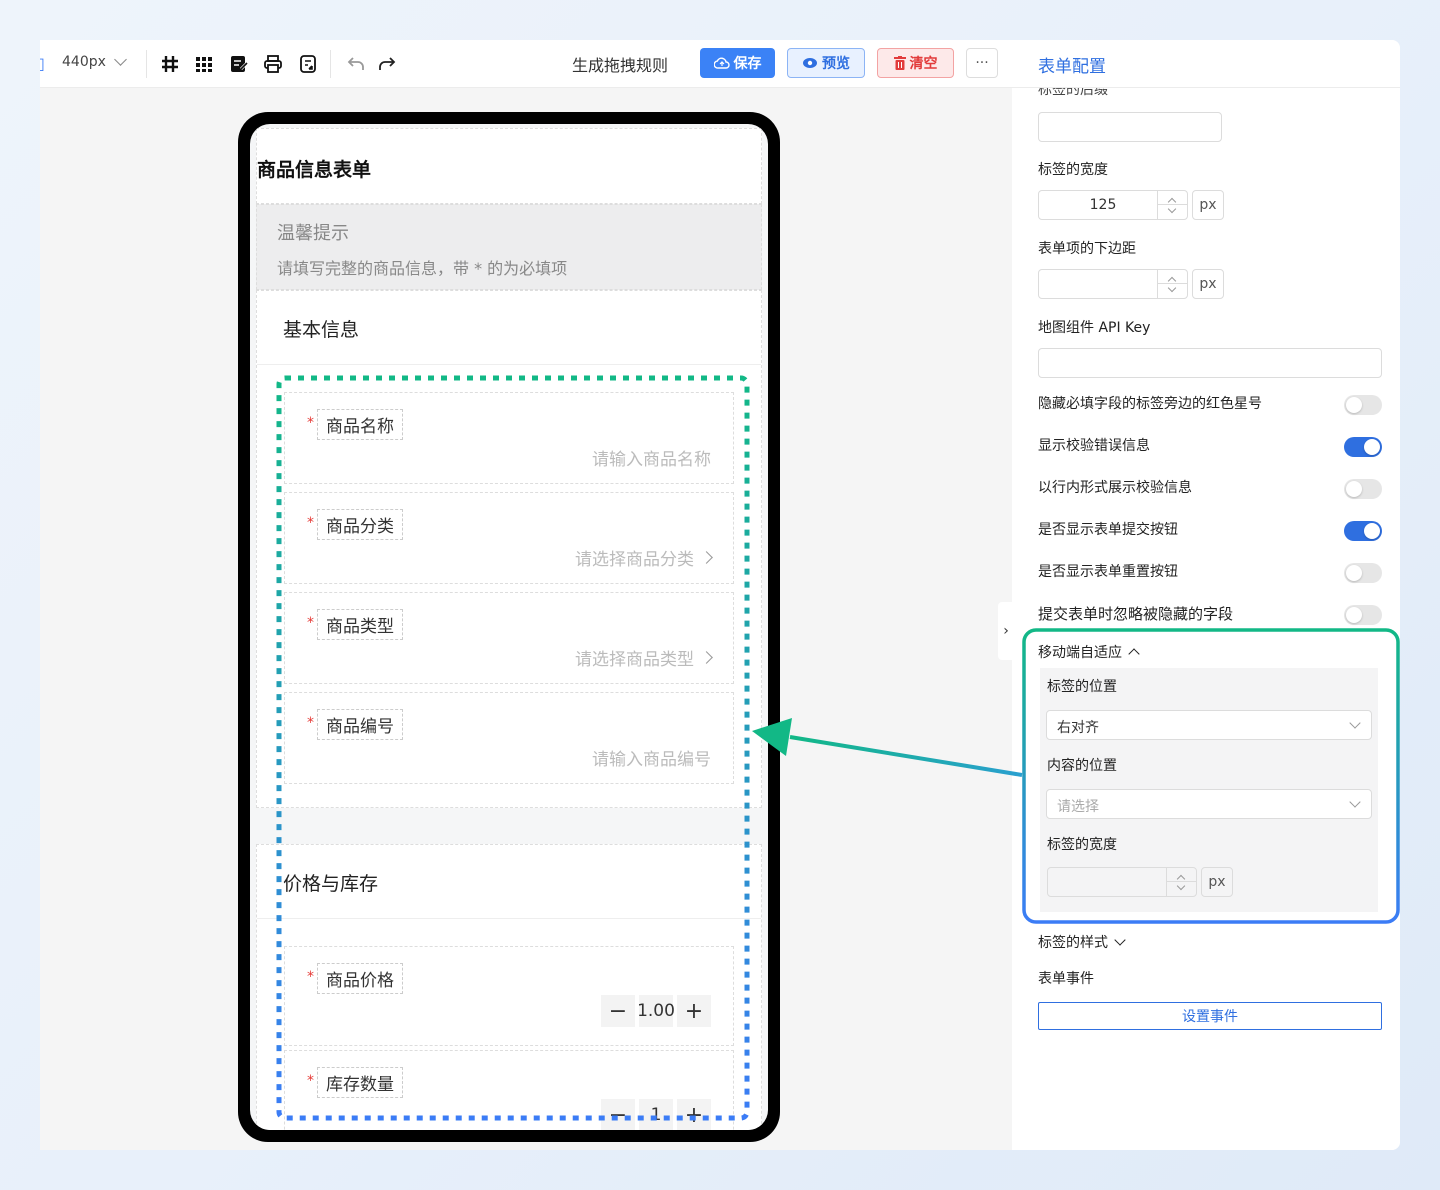 The height and width of the screenshot is (1190, 1440). I want to click on section-price-title: 价格与库存, so click(509, 882).